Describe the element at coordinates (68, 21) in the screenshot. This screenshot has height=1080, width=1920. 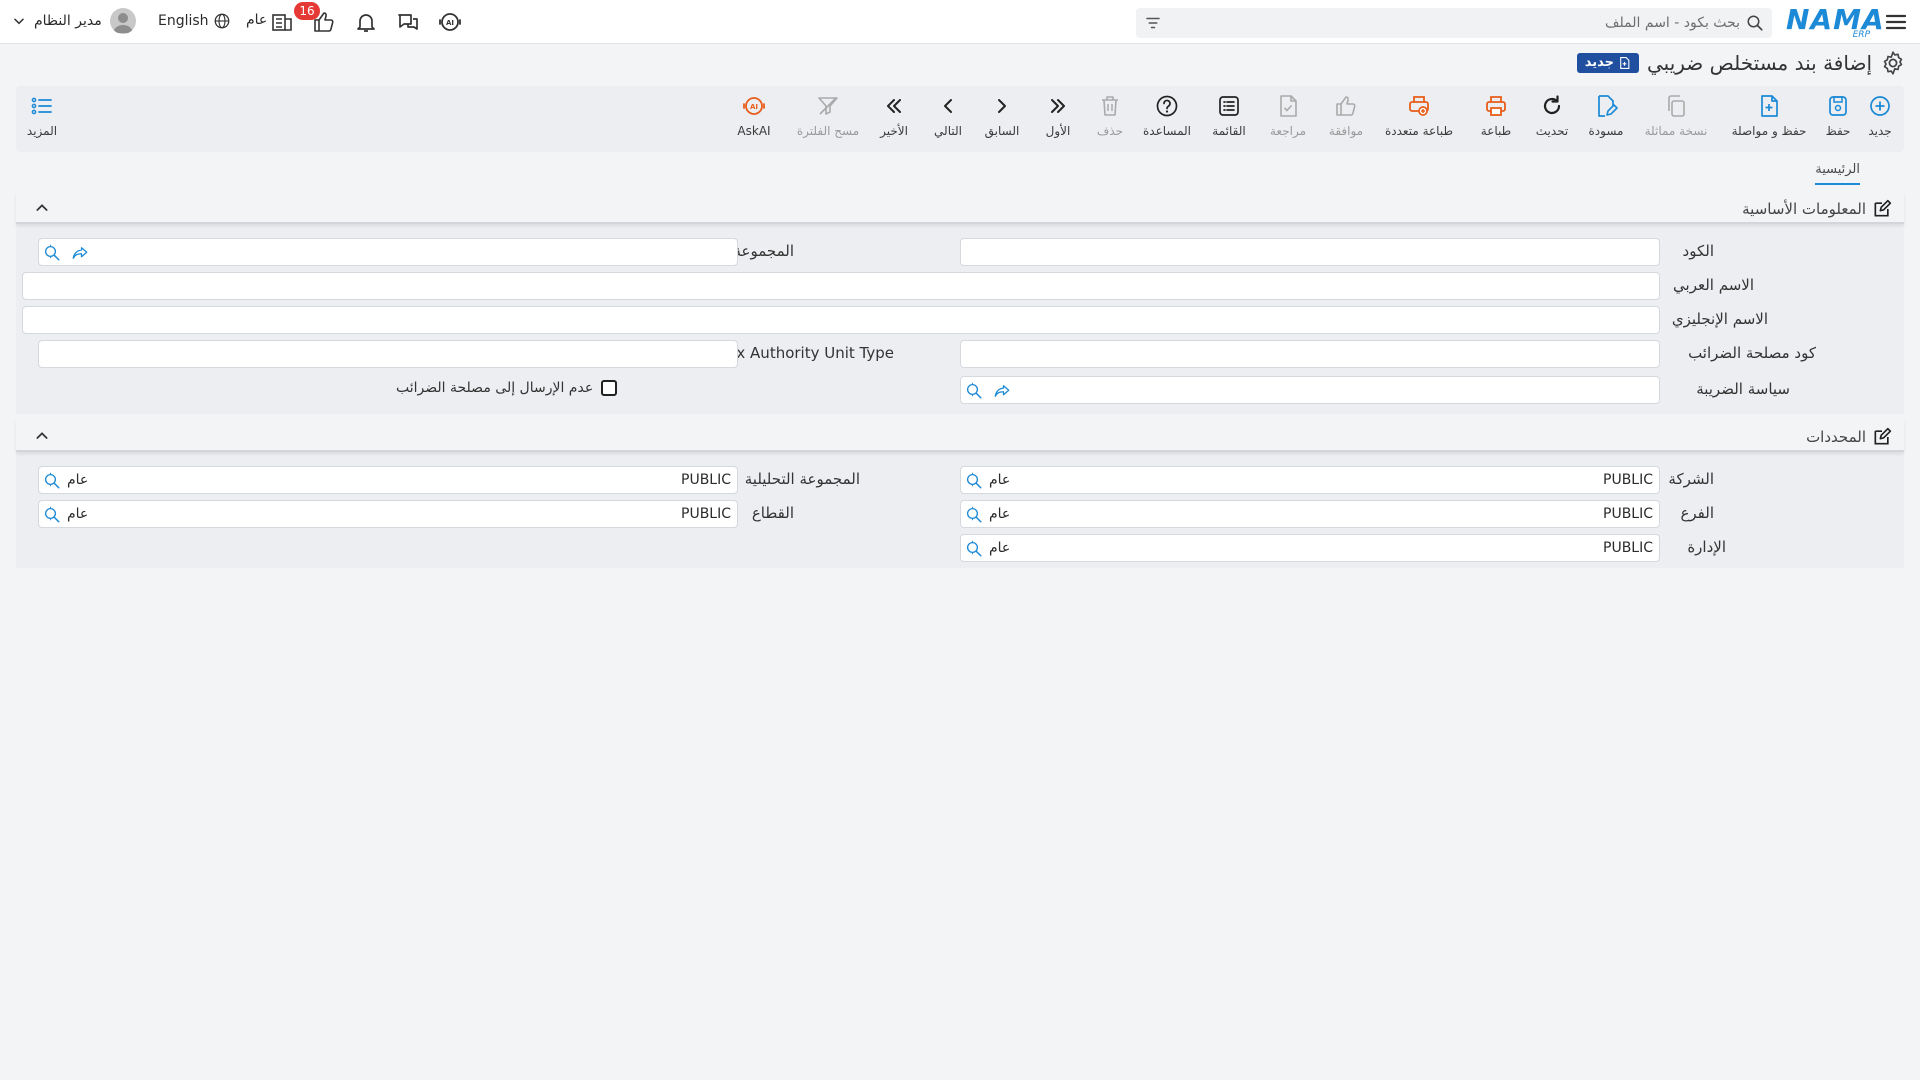
I see `user-name: مدير النظام` at that location.